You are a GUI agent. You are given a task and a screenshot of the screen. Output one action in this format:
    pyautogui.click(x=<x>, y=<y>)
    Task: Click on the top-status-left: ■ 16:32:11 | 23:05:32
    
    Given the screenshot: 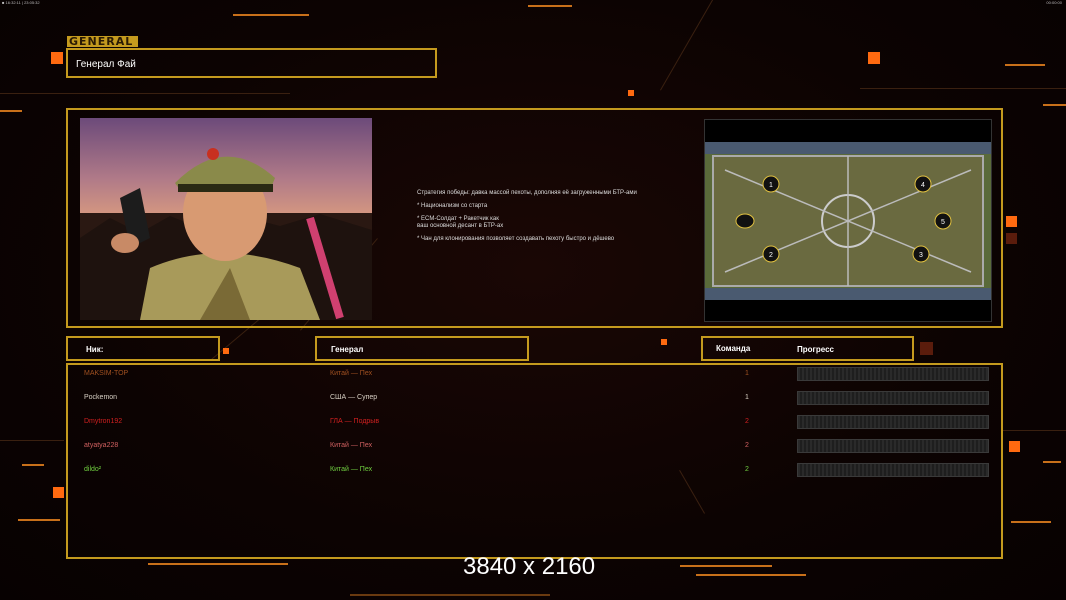 What is the action you would take?
    pyautogui.click(x=21, y=2)
    